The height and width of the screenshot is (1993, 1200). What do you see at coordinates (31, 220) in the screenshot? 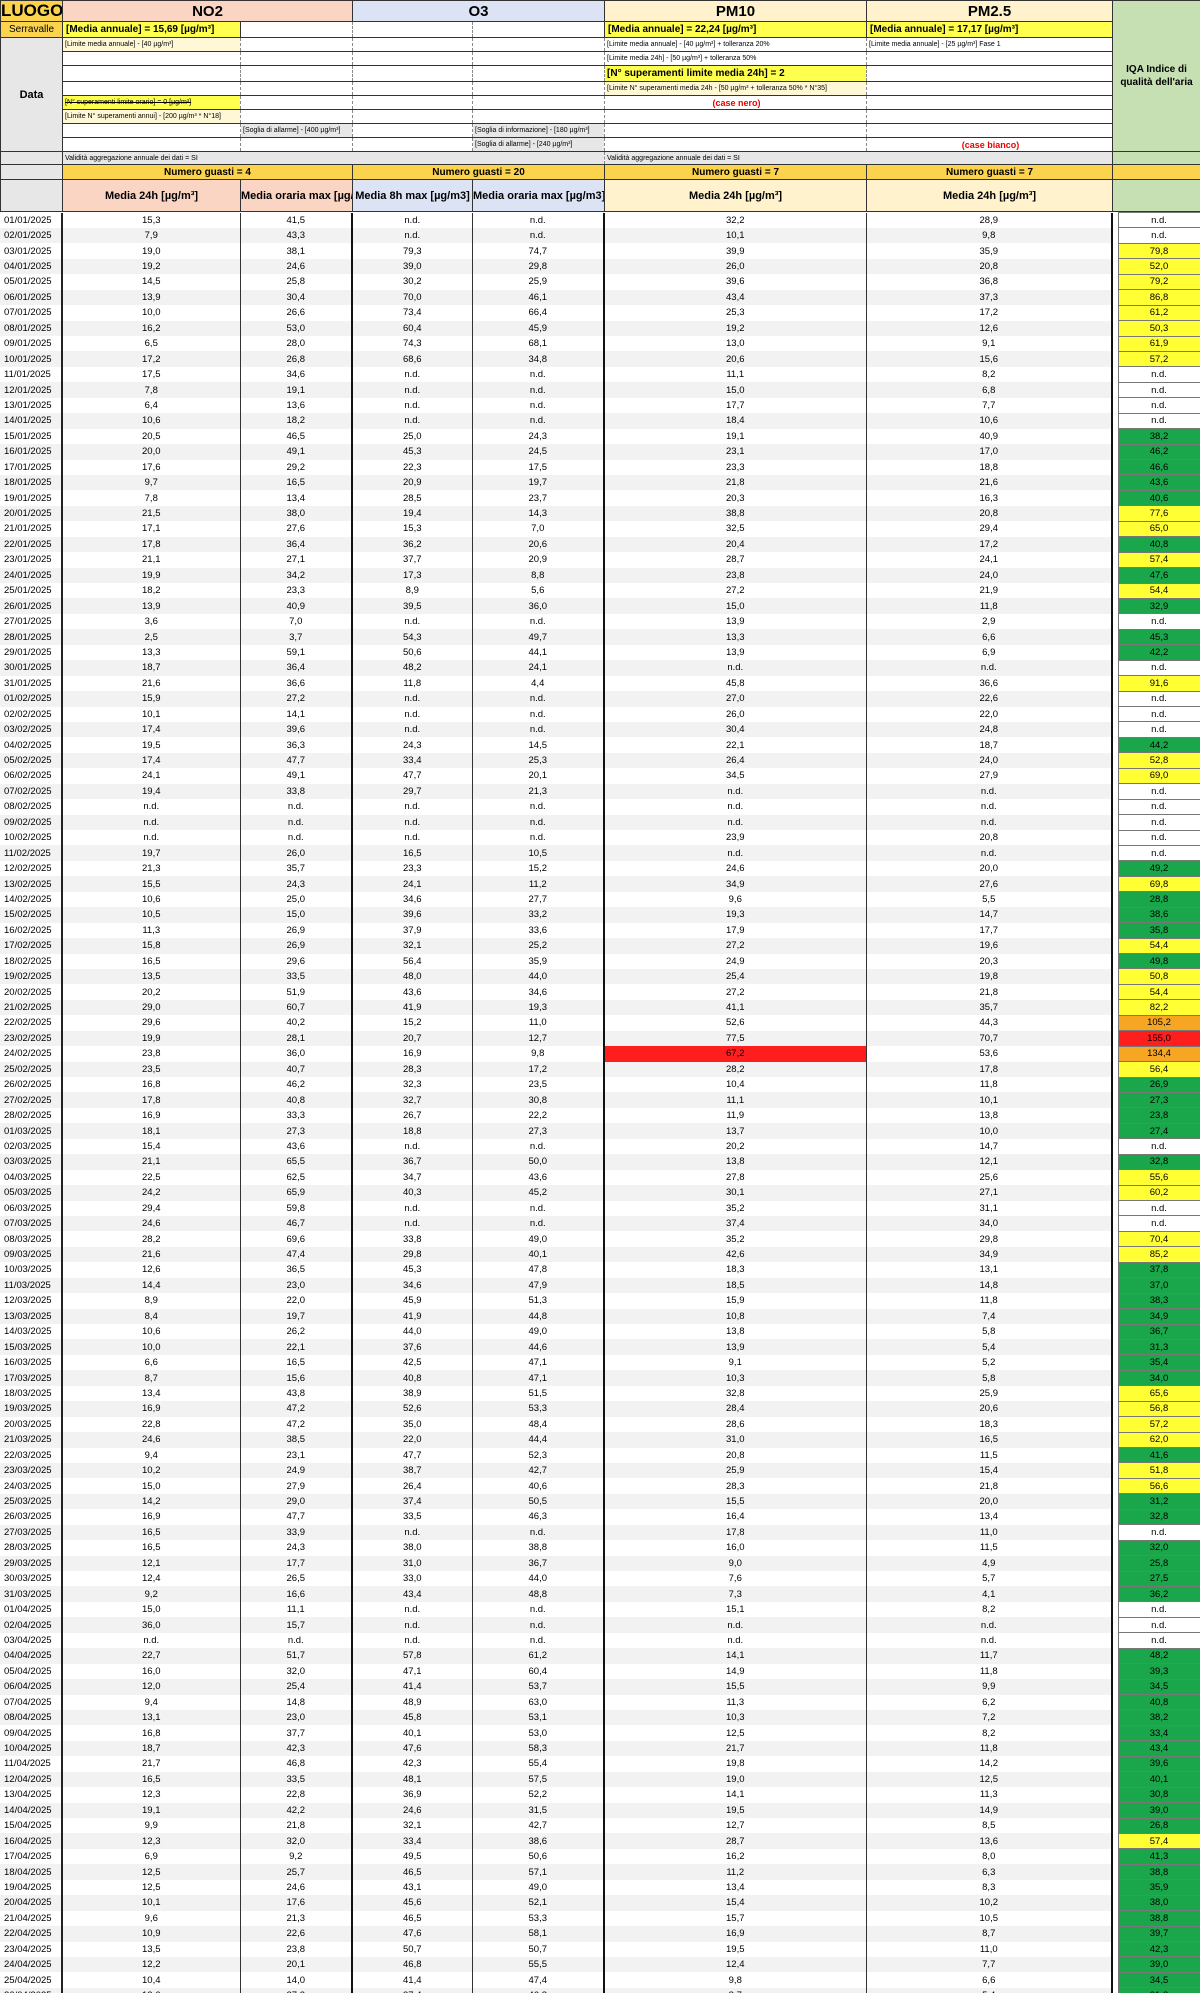
I see `cell-date: 01/01/2025` at bounding box center [31, 220].